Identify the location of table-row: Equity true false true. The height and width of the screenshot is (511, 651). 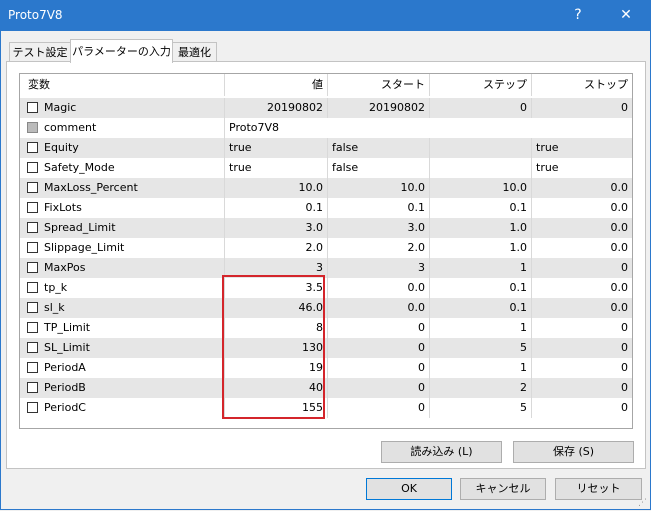
(326, 148).